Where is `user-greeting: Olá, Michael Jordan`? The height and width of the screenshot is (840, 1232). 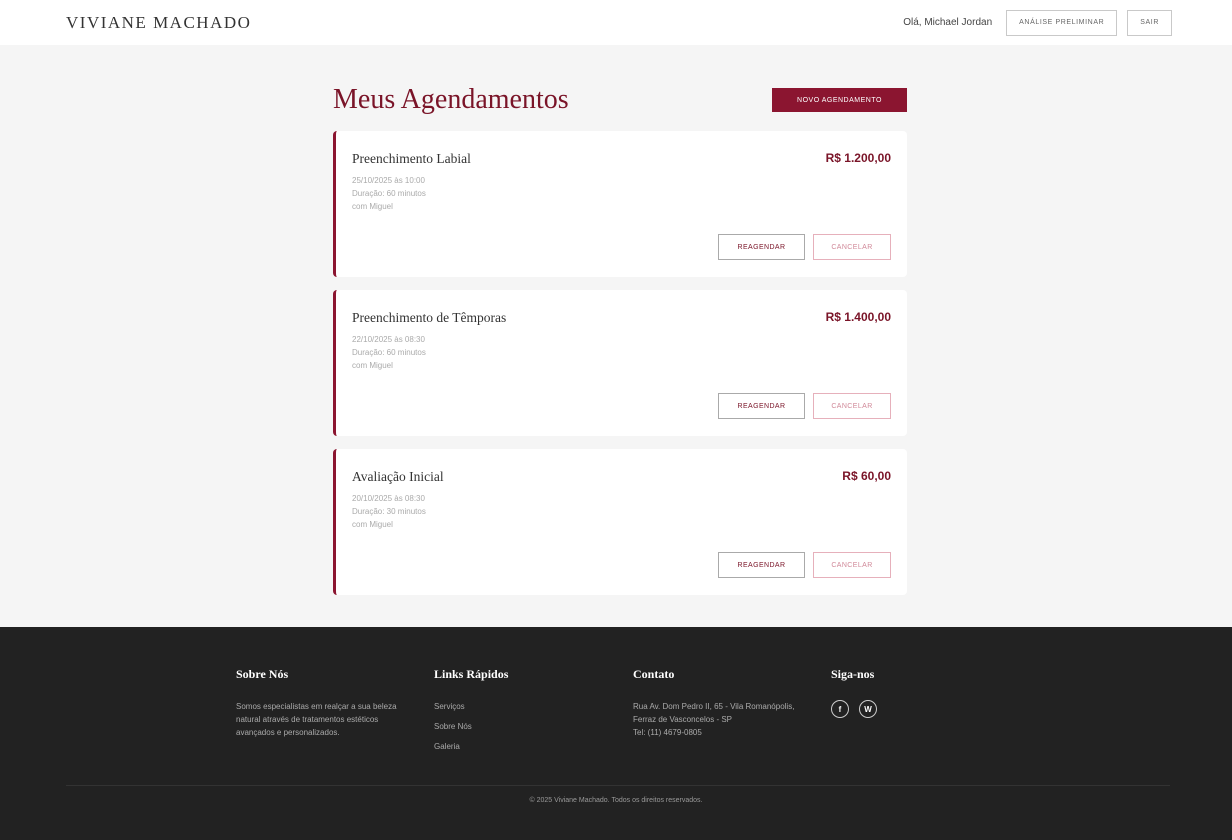
user-greeting: Olá, Michael Jordan is located at coordinates (948, 22).